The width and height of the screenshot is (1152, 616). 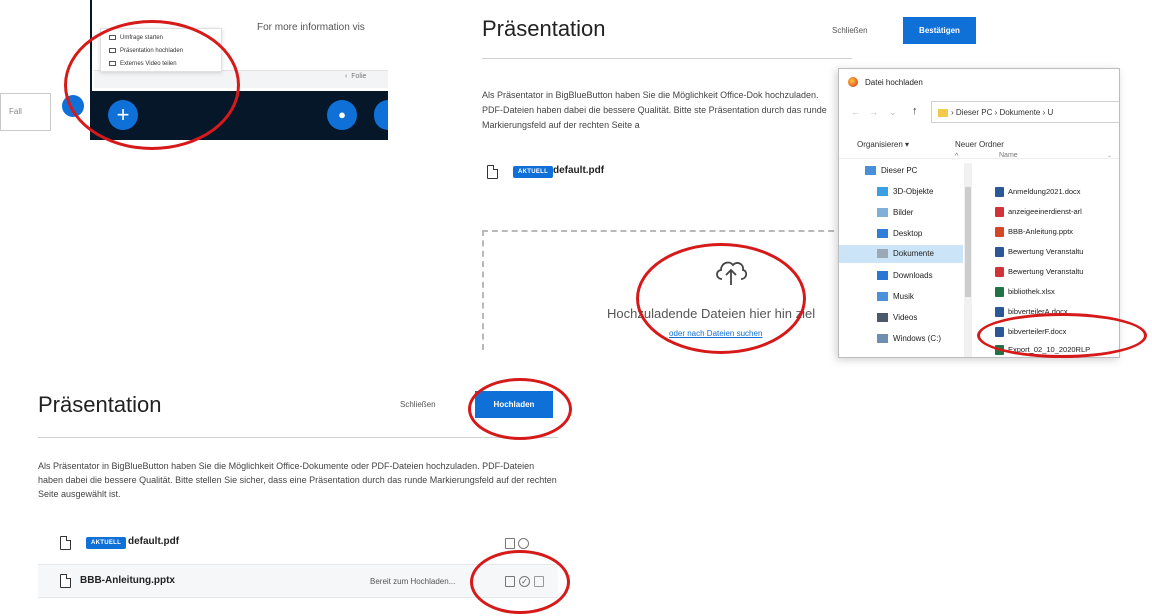 I want to click on tree-item-downloads: Downloads, so click(x=905, y=276).